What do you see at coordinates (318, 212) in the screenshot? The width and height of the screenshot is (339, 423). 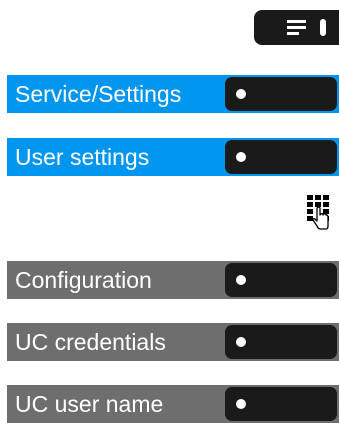 I see `keypad-touch-icon` at bounding box center [318, 212].